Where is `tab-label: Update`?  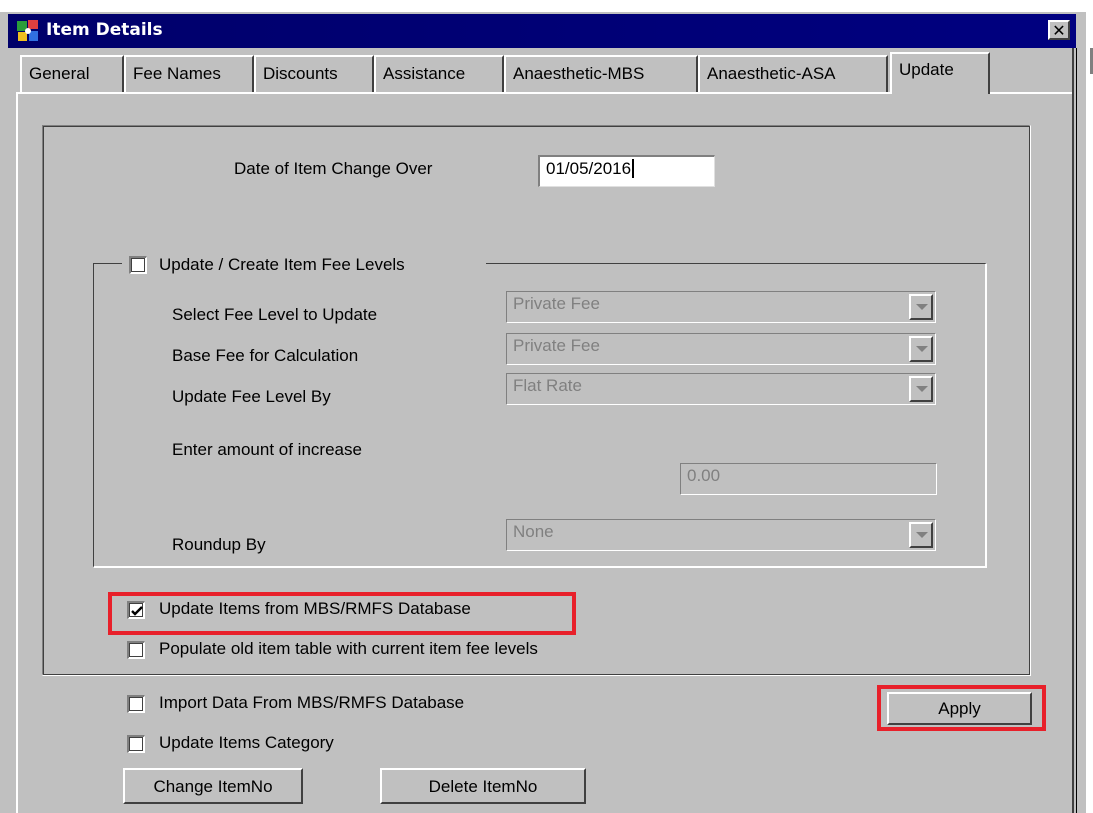
tab-label: Update is located at coordinates (926, 69).